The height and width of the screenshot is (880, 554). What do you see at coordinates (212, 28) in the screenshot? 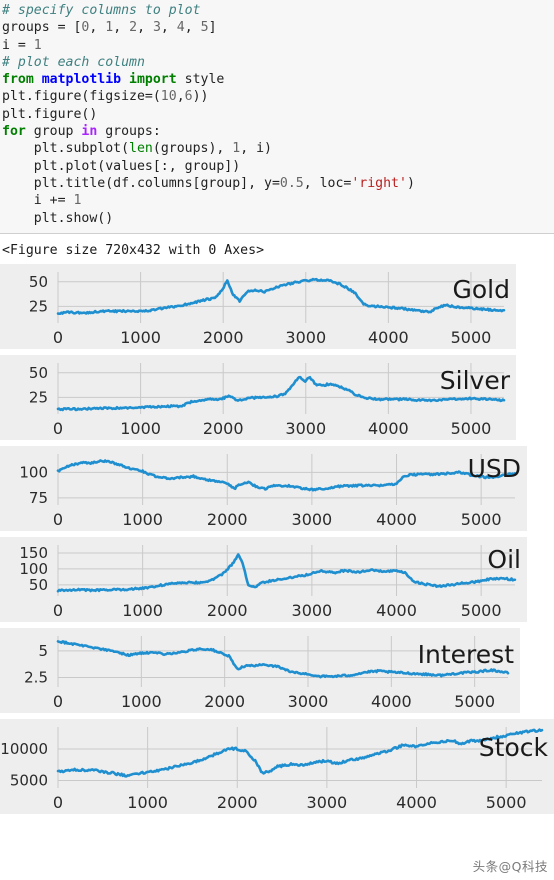
I see `code-token: ]` at bounding box center [212, 28].